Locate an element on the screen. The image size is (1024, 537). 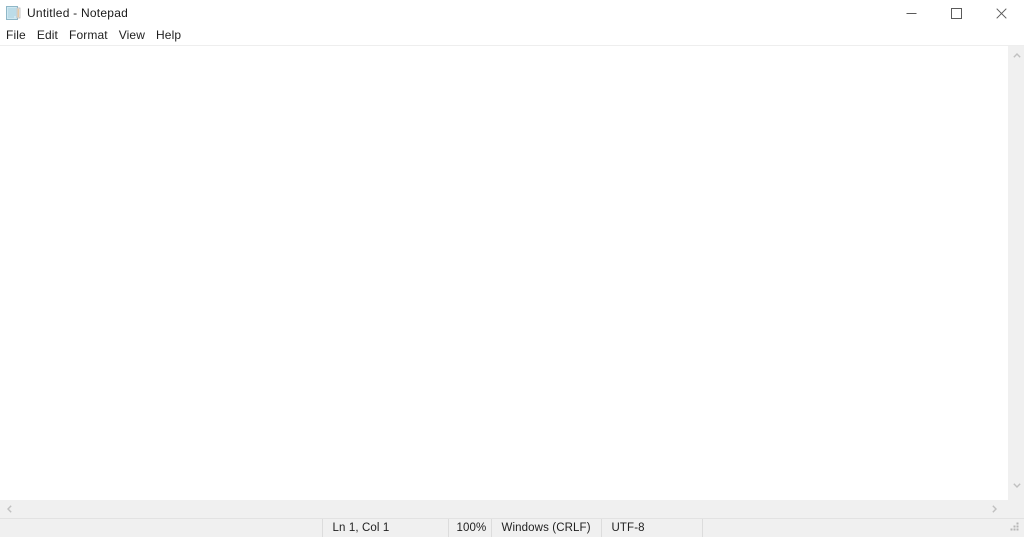
menu-item-file: File is located at coordinates (20, 35).